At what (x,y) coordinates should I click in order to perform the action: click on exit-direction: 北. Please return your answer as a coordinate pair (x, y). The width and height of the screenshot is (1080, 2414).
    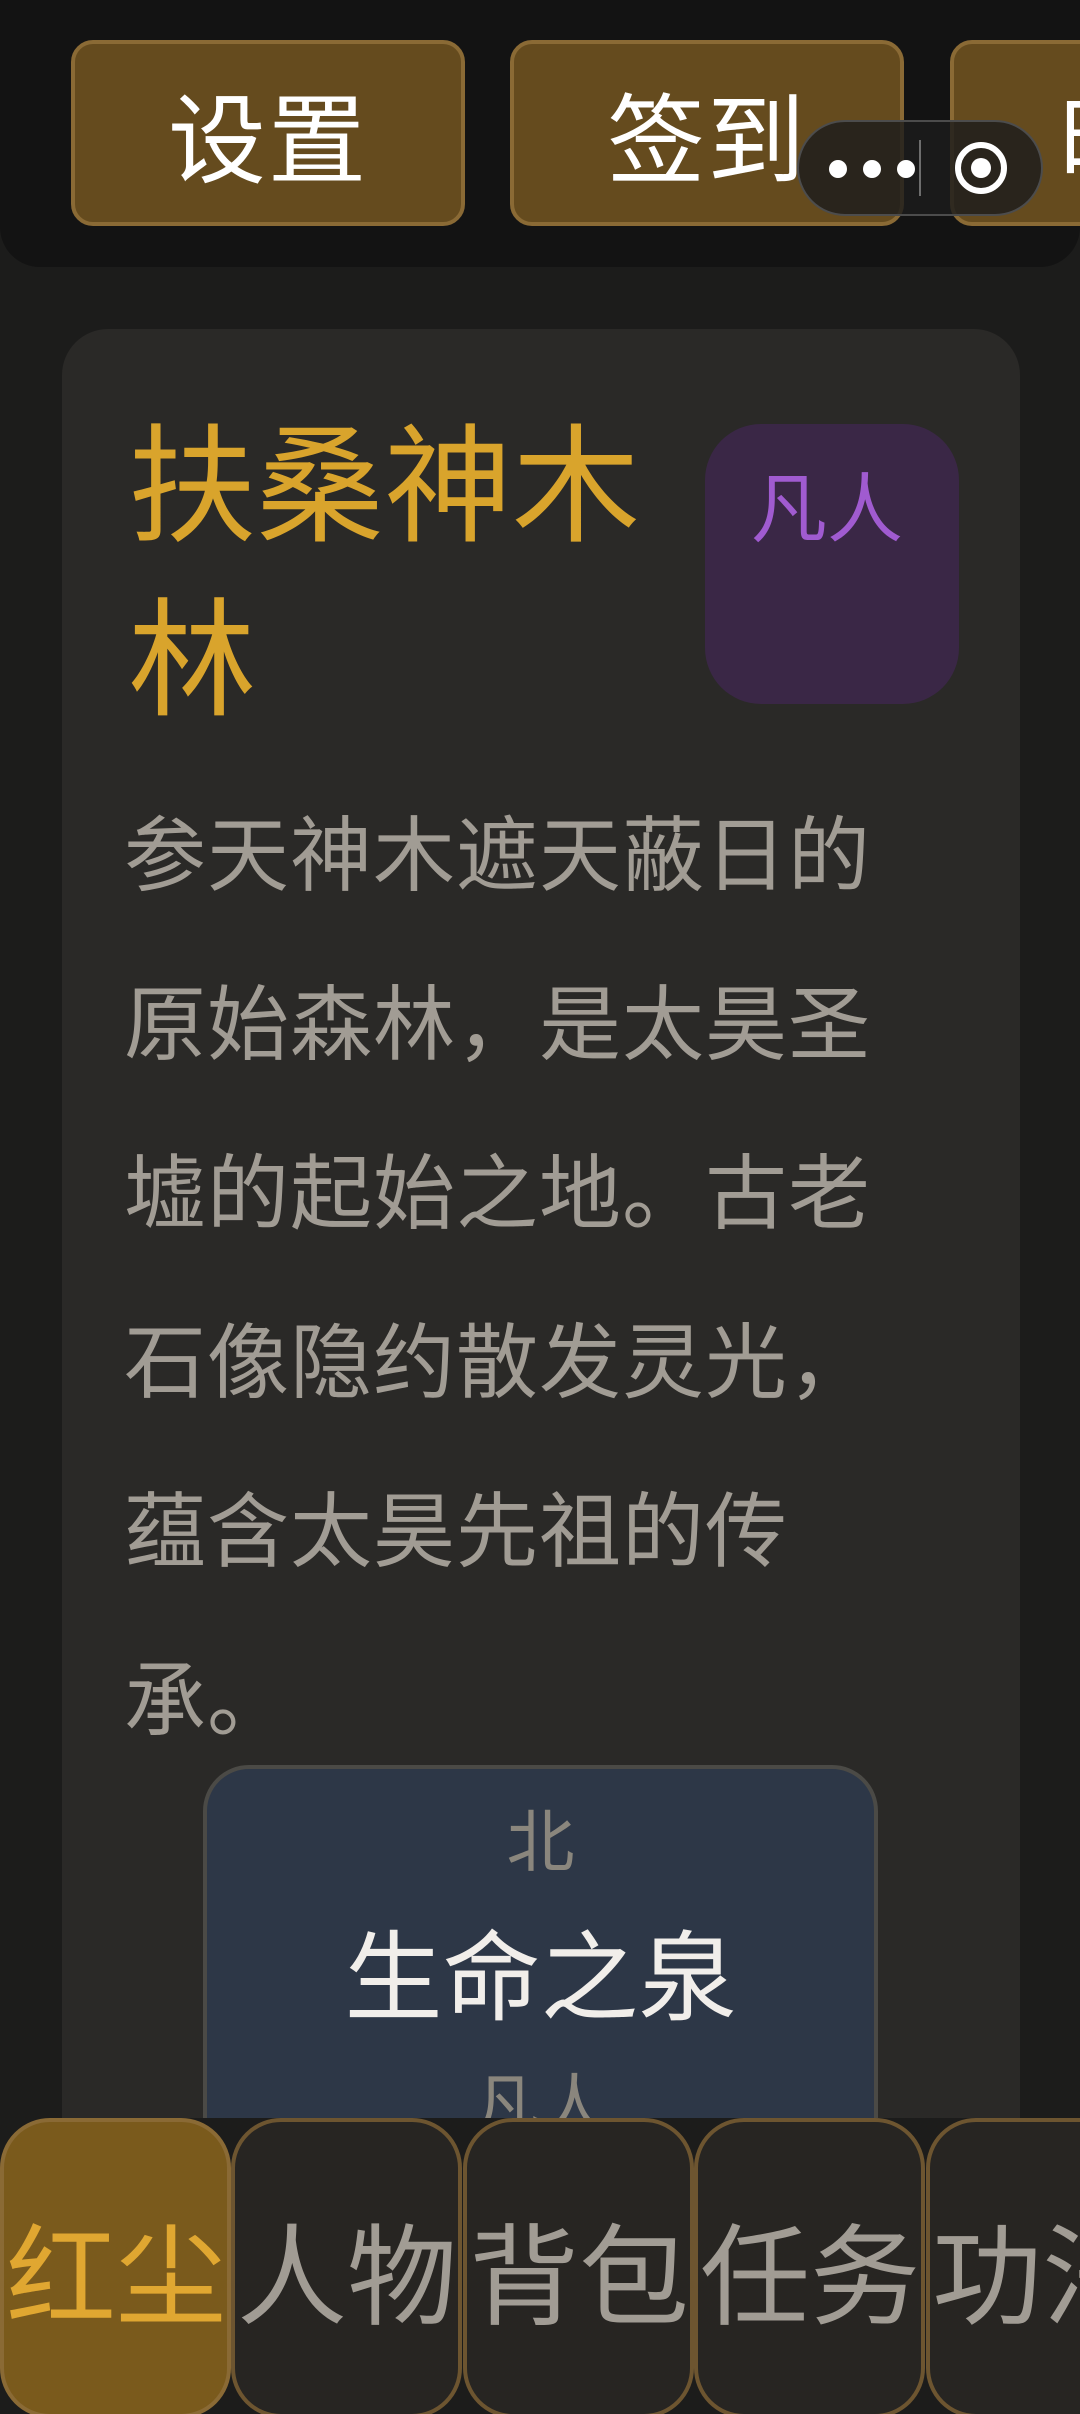
    Looking at the image, I should click on (540, 1843).